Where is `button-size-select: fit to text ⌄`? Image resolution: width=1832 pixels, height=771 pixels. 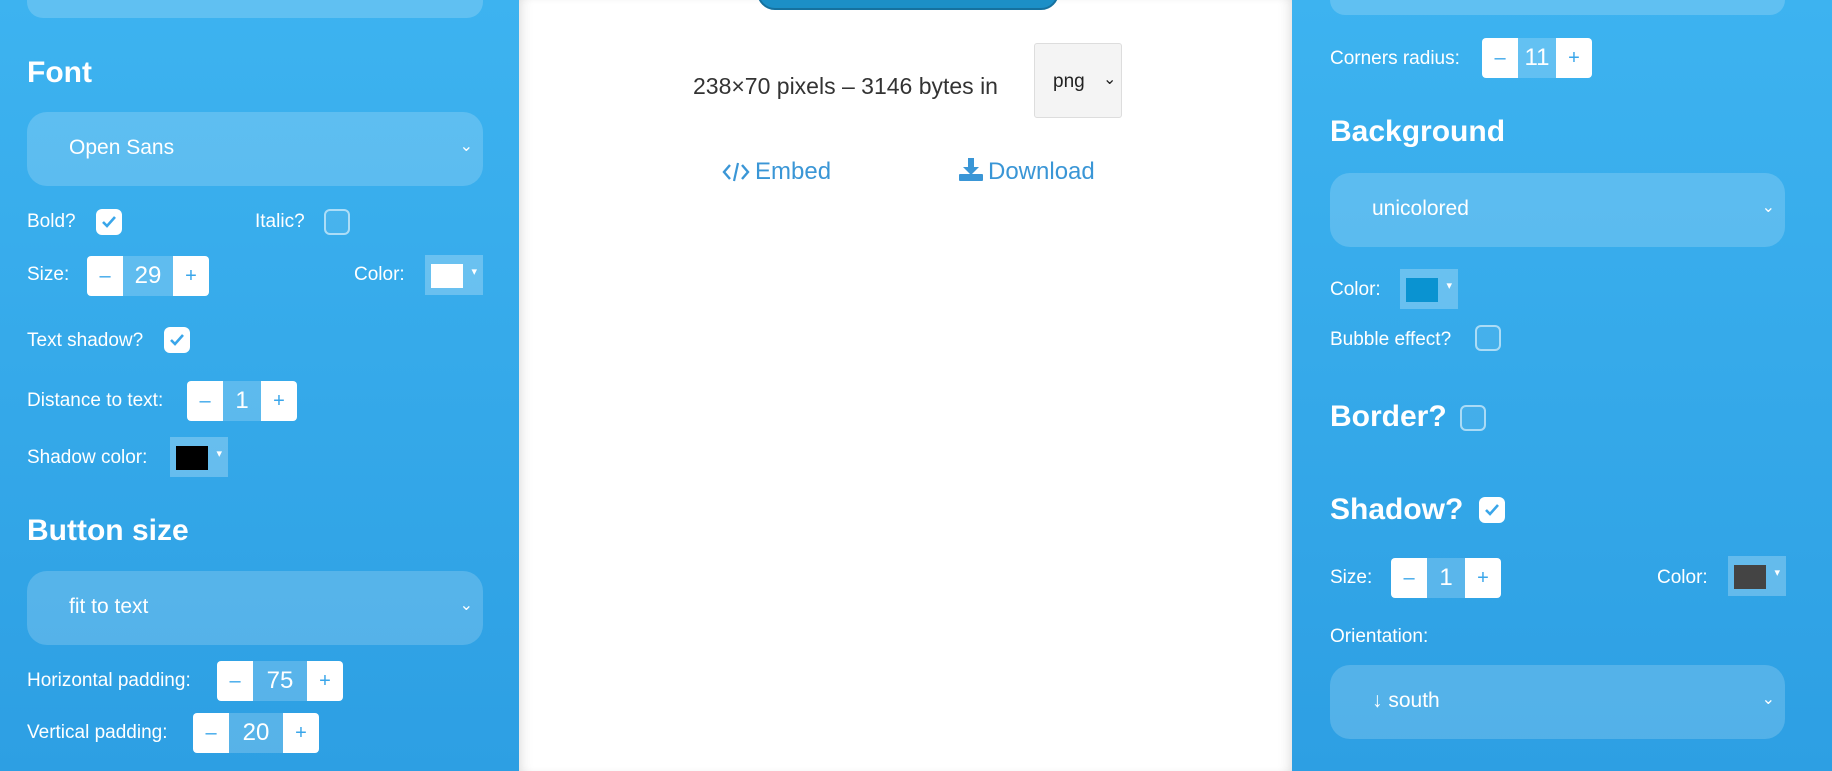 button-size-select: fit to text ⌄ is located at coordinates (255, 608).